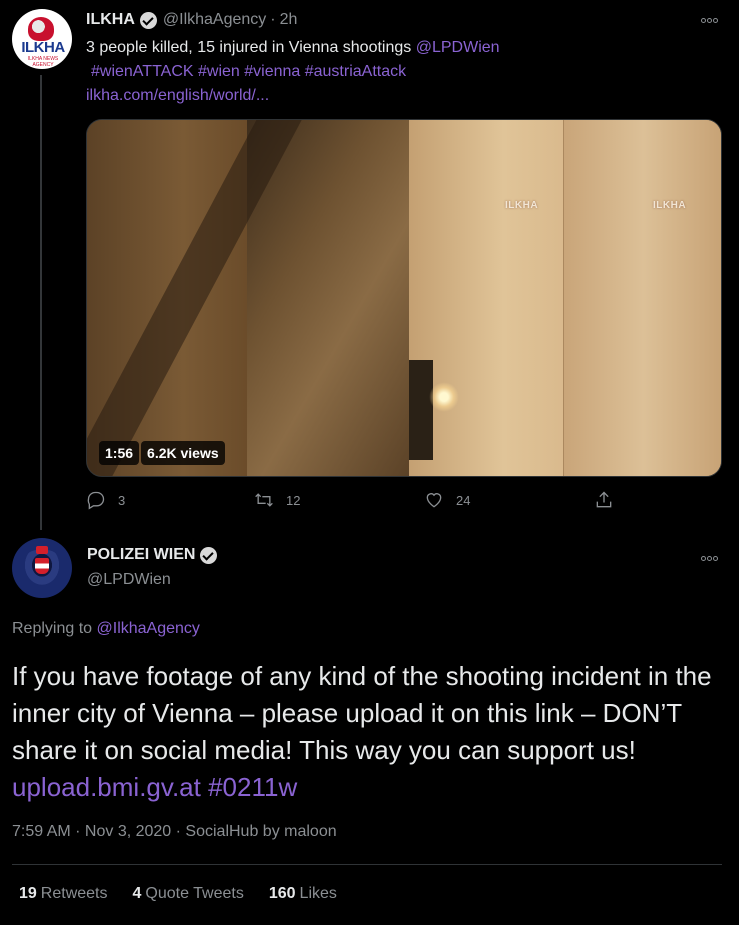  Describe the element at coordinates (129, 580) in the screenshot. I see `author-handle: @LPDWien` at that location.